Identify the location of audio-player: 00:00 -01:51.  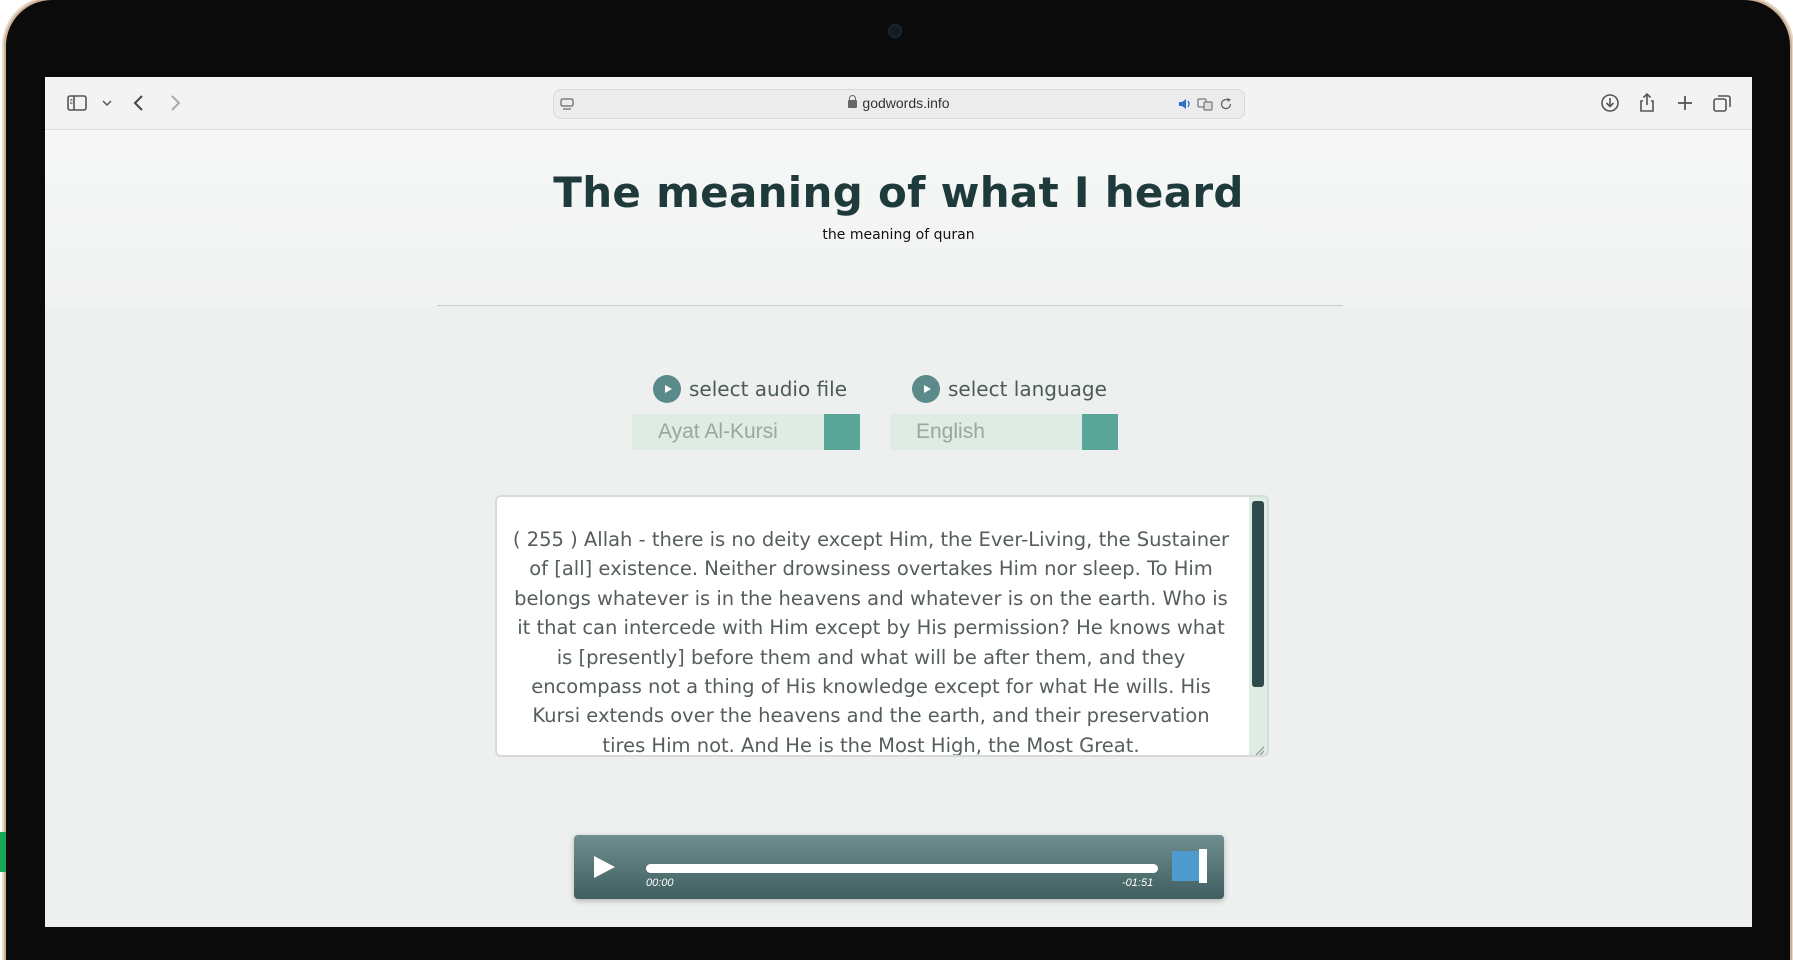
(899, 867).